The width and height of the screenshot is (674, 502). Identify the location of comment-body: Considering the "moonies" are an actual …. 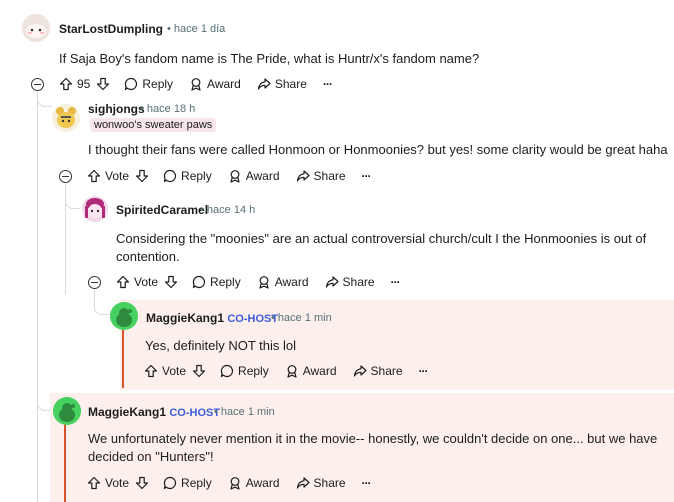
(381, 247).